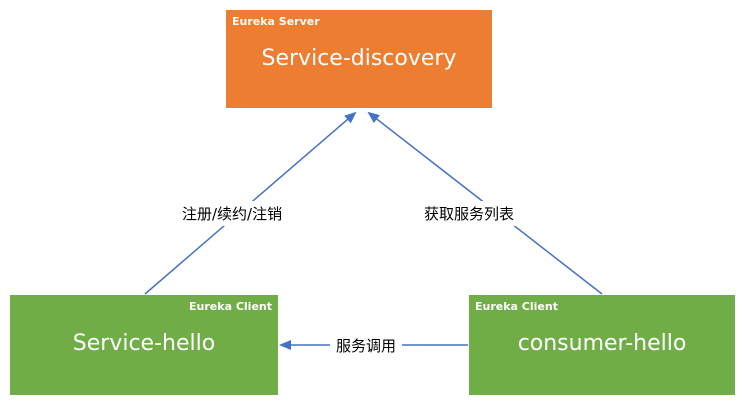 The image size is (745, 405). I want to click on eureka-server-box: Eureka Server Service-discovery, so click(359, 59).